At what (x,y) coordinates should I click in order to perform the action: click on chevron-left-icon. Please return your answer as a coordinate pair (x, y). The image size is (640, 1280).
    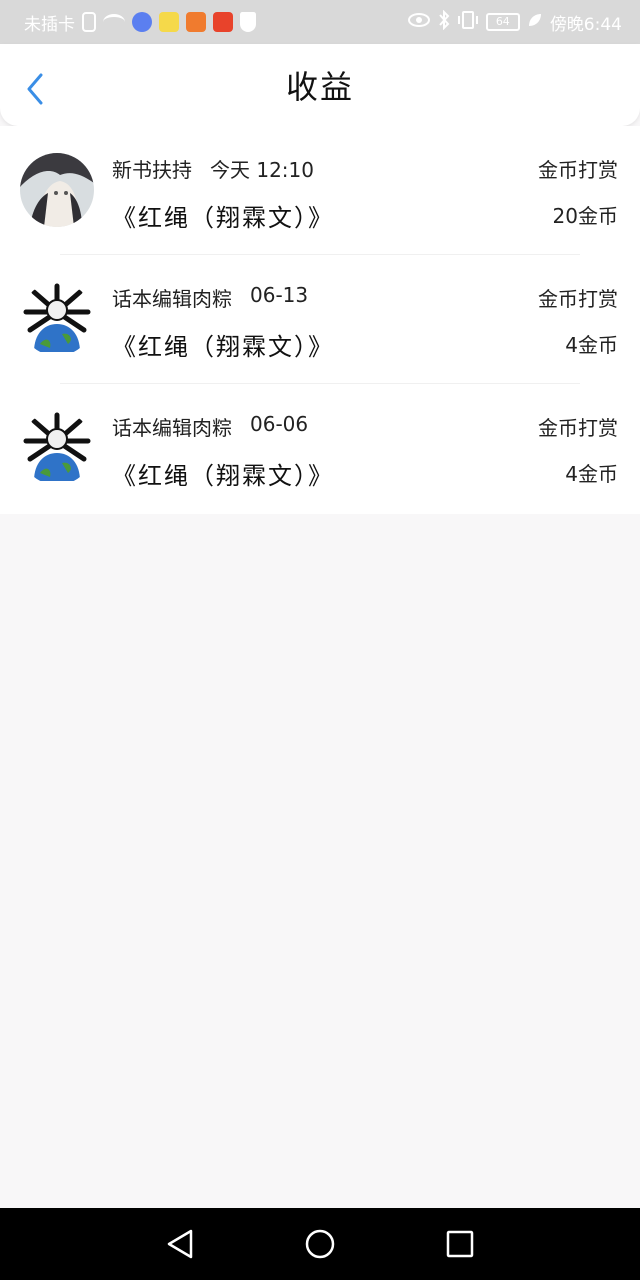
    Looking at the image, I should click on (35, 89).